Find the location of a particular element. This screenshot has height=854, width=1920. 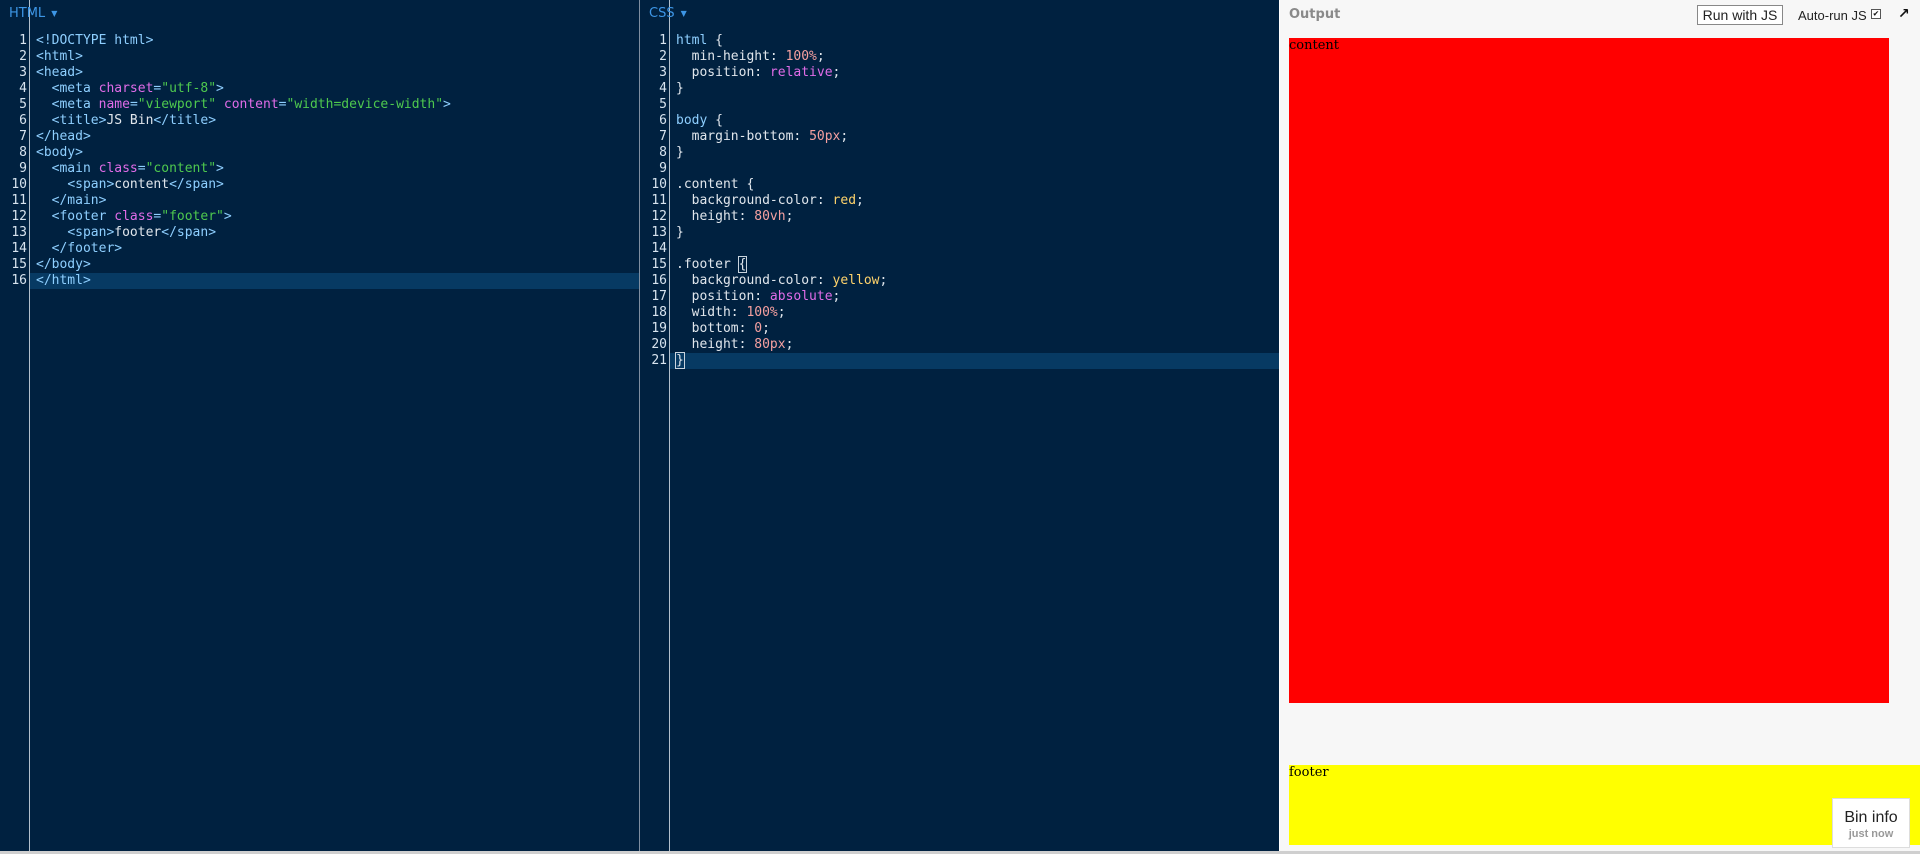

auto-run-js-checkbox: ✔ is located at coordinates (1876, 14).